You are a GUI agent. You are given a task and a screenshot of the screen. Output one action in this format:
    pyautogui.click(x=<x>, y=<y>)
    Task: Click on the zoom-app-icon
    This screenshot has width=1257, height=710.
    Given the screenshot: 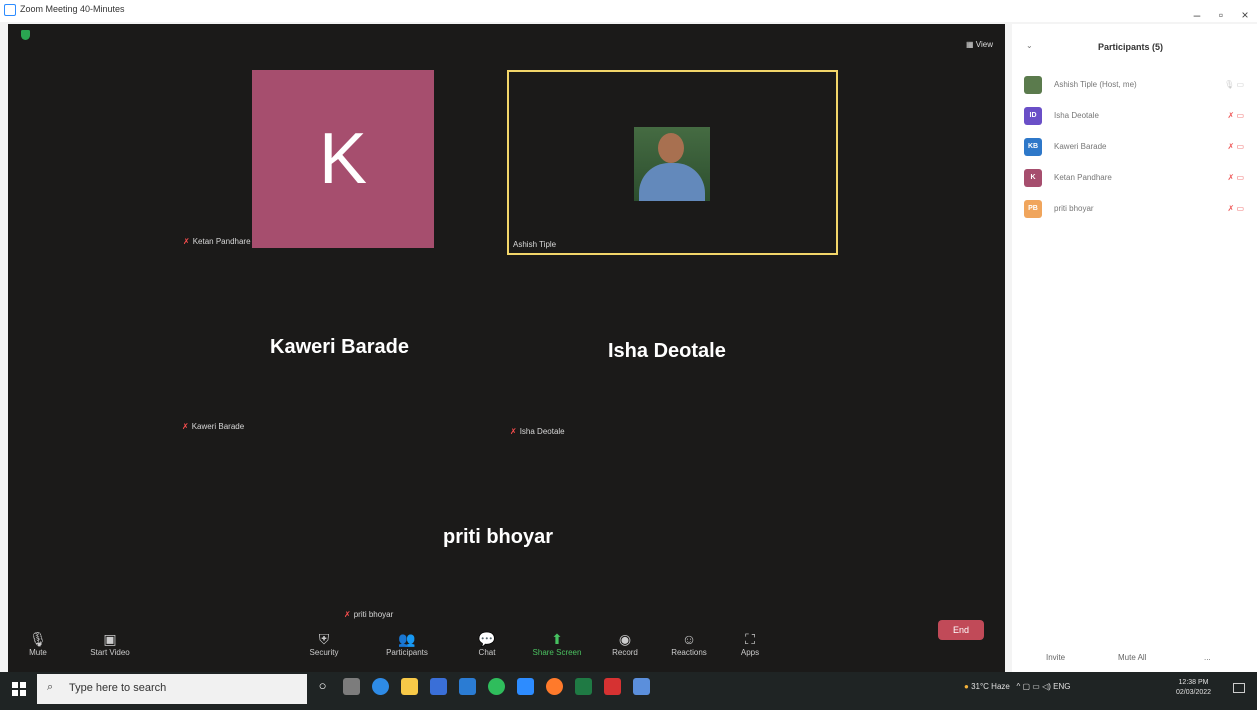 What is the action you would take?
    pyautogui.click(x=10, y=10)
    